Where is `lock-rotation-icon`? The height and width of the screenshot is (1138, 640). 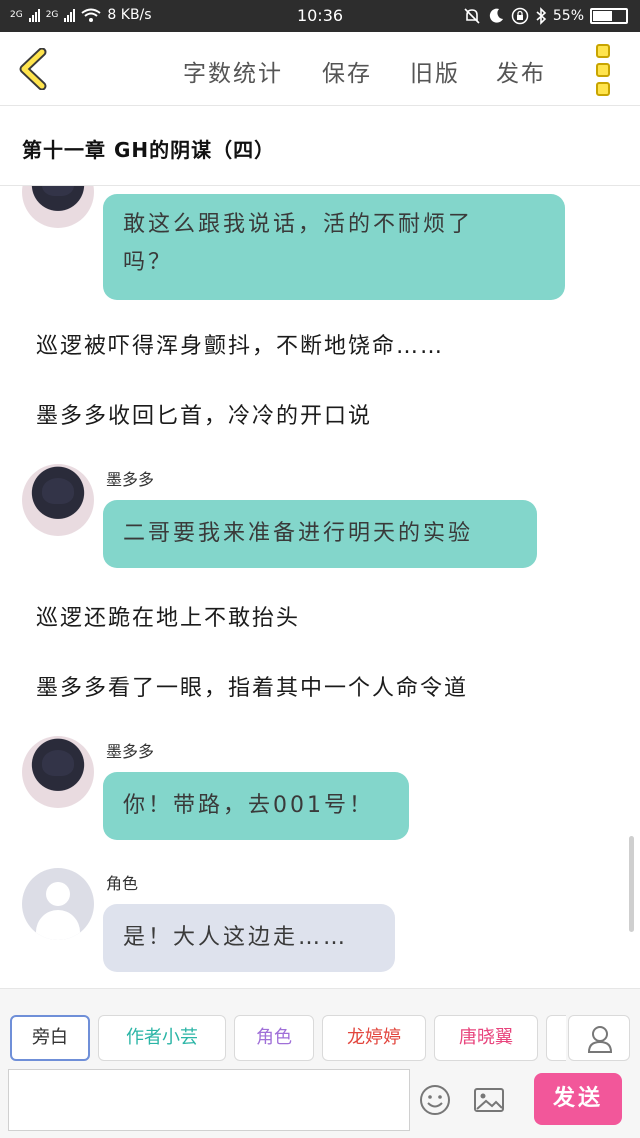 lock-rotation-icon is located at coordinates (520, 16).